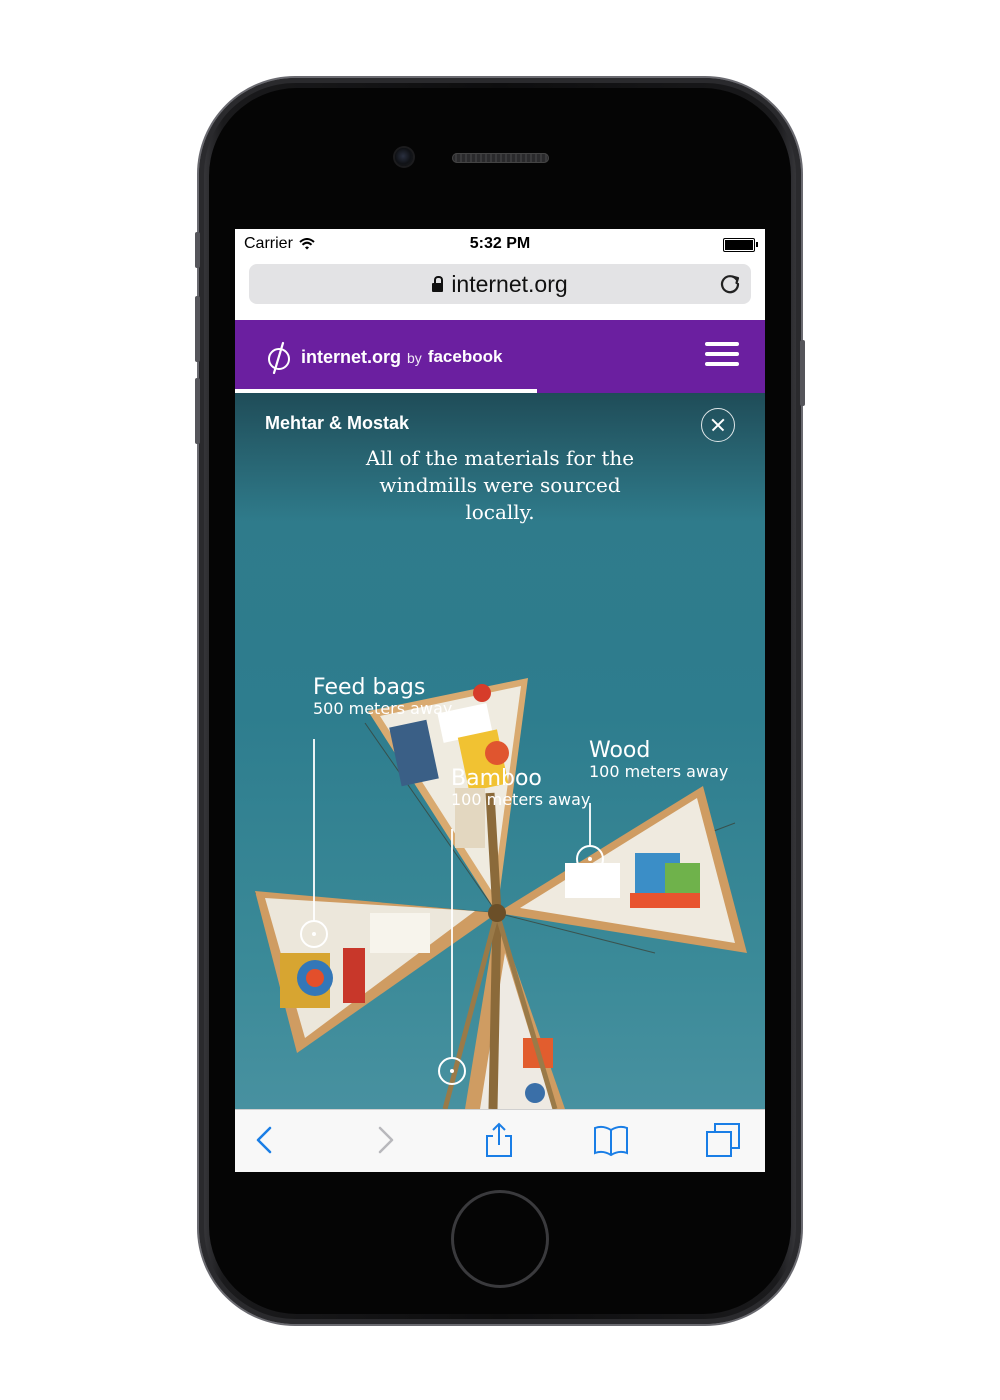 This screenshot has height=1400, width=1000. I want to click on browser-chrome: internet.org, so click(500, 289).